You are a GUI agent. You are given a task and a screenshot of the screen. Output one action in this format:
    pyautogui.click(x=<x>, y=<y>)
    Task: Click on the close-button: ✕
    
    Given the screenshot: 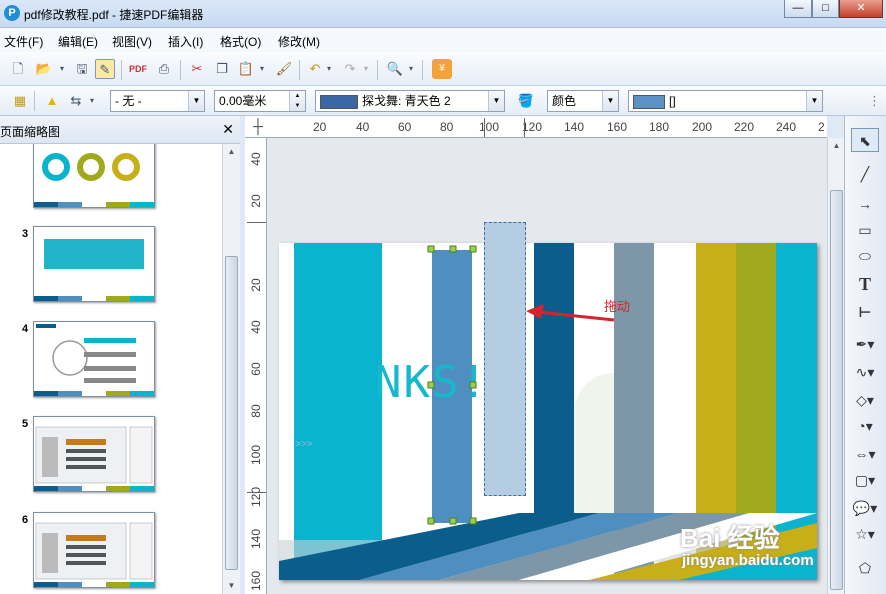 What is the action you would take?
    pyautogui.click(x=861, y=9)
    